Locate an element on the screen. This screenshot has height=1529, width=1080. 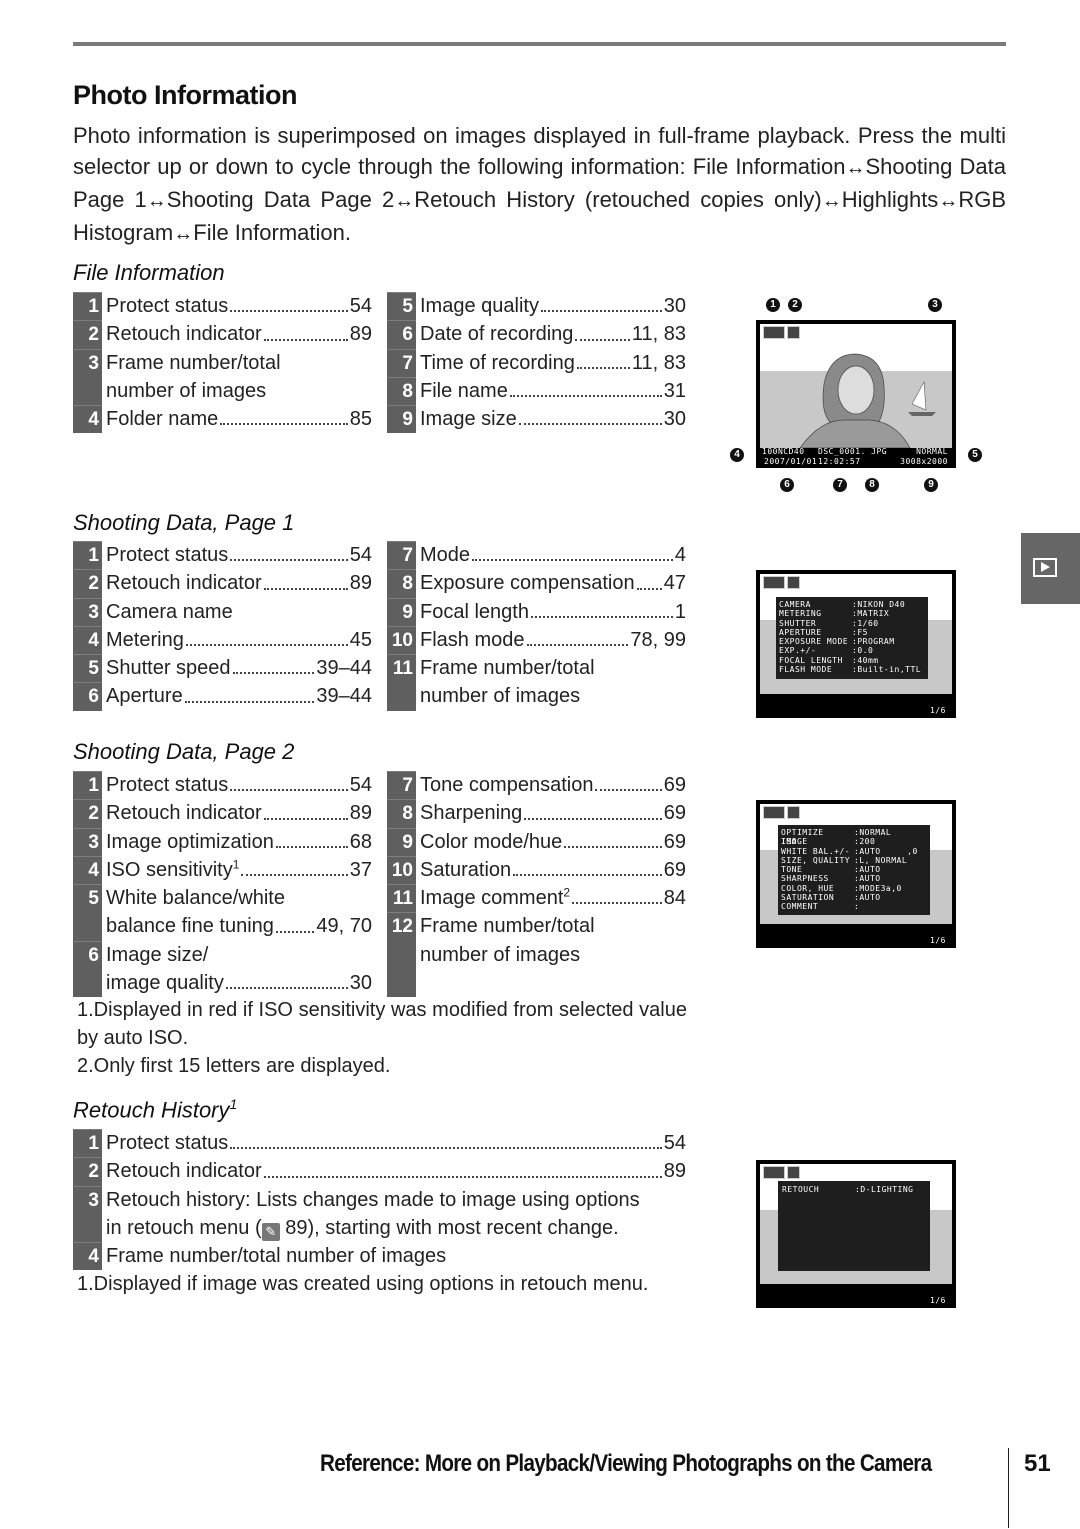
item-label: Exposure compensation is located at coordinates (527, 583).